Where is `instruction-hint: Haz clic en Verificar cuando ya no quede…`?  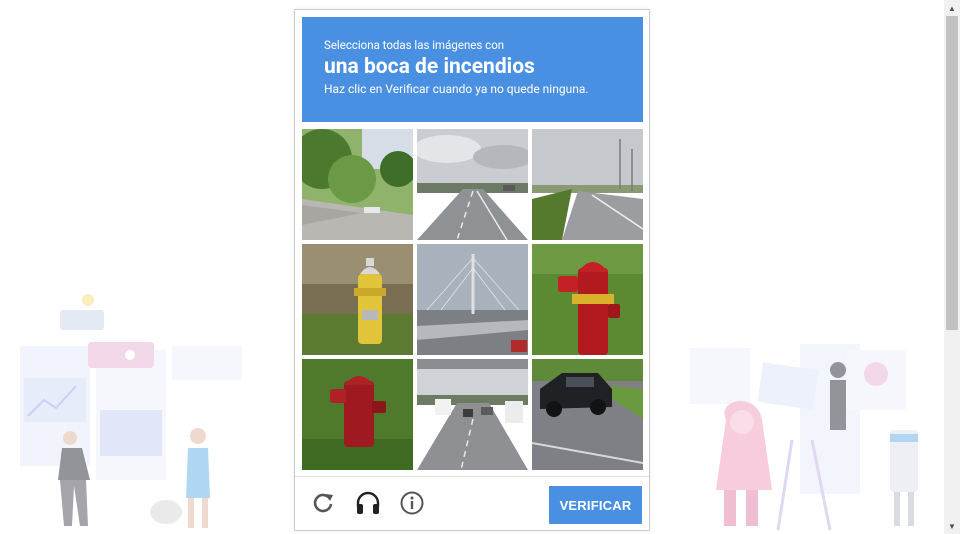 instruction-hint: Haz clic en Verificar cuando ya no quede… is located at coordinates (456, 89).